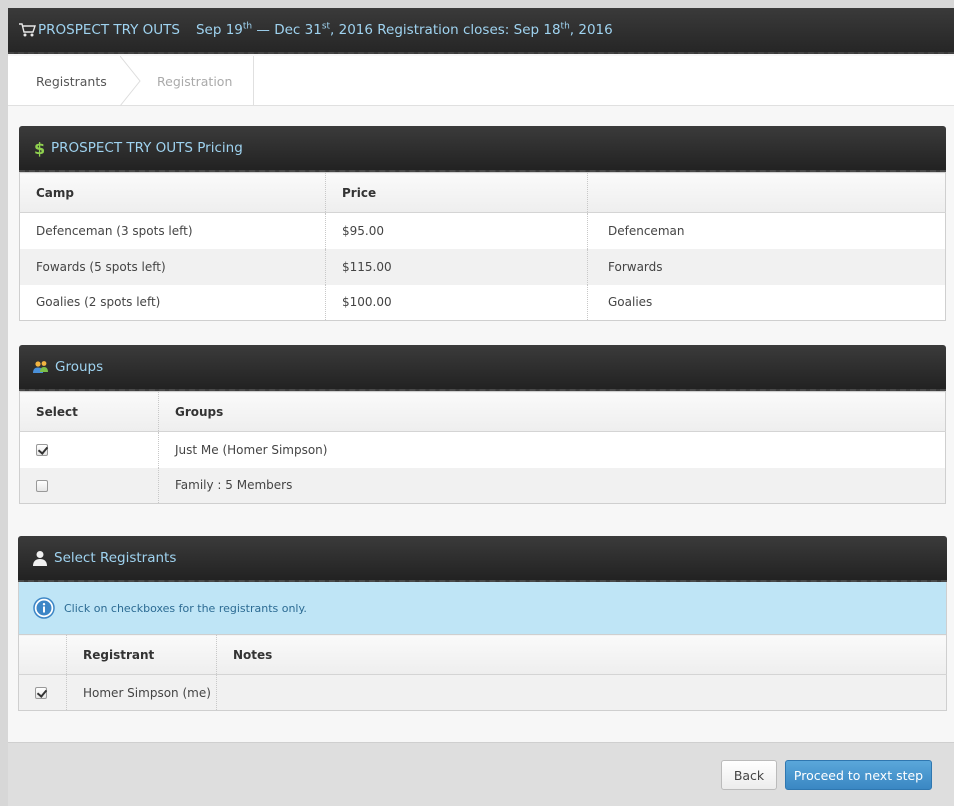 The height and width of the screenshot is (806, 954). Describe the element at coordinates (109, 30) in the screenshot. I see `event-title: PROSPECT TRY OUTS` at that location.